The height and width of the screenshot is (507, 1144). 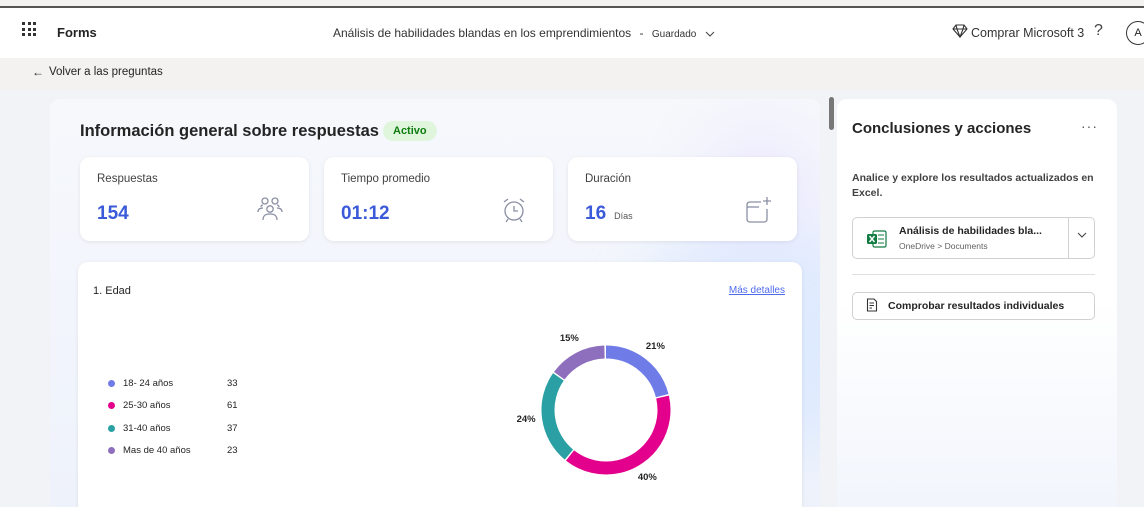 What do you see at coordinates (113, 213) in the screenshot?
I see `stat-value: 154` at bounding box center [113, 213].